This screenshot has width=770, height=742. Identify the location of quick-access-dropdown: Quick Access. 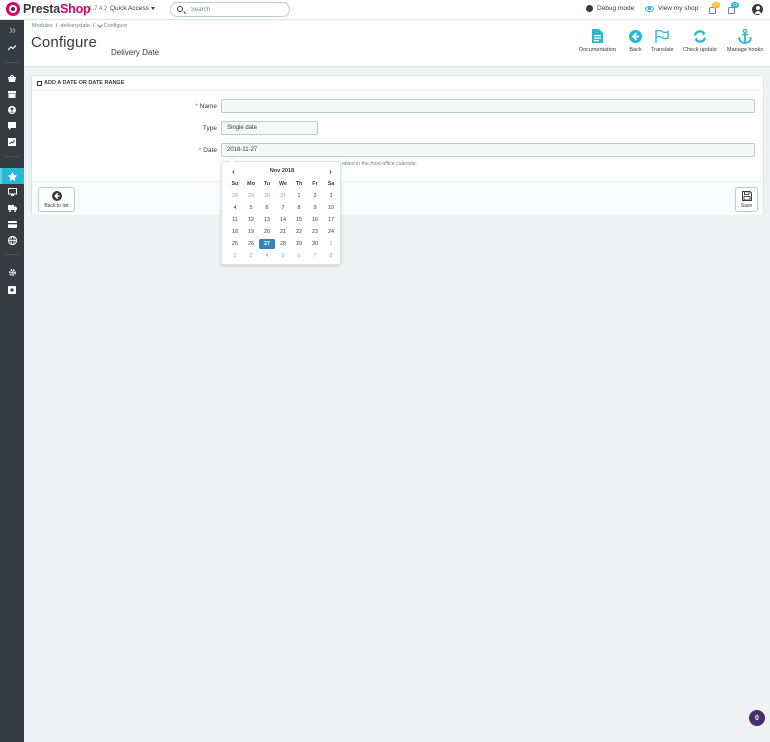
(133, 8).